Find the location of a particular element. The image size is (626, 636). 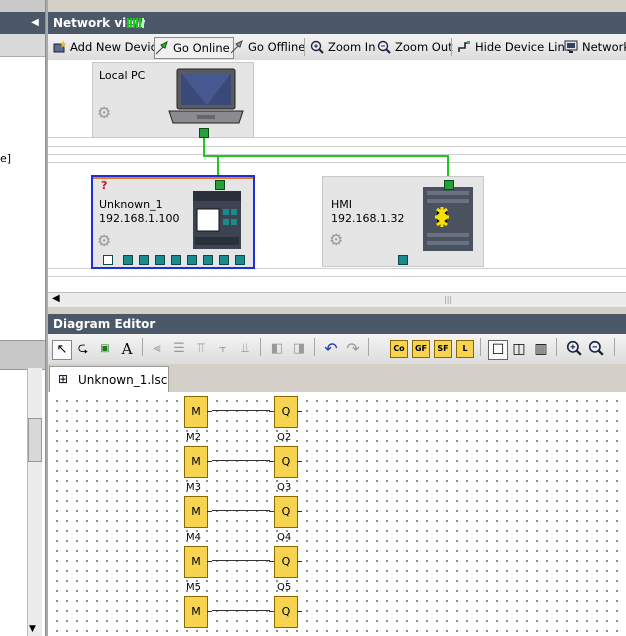

go-online-label: Go Online is located at coordinates (201, 48).